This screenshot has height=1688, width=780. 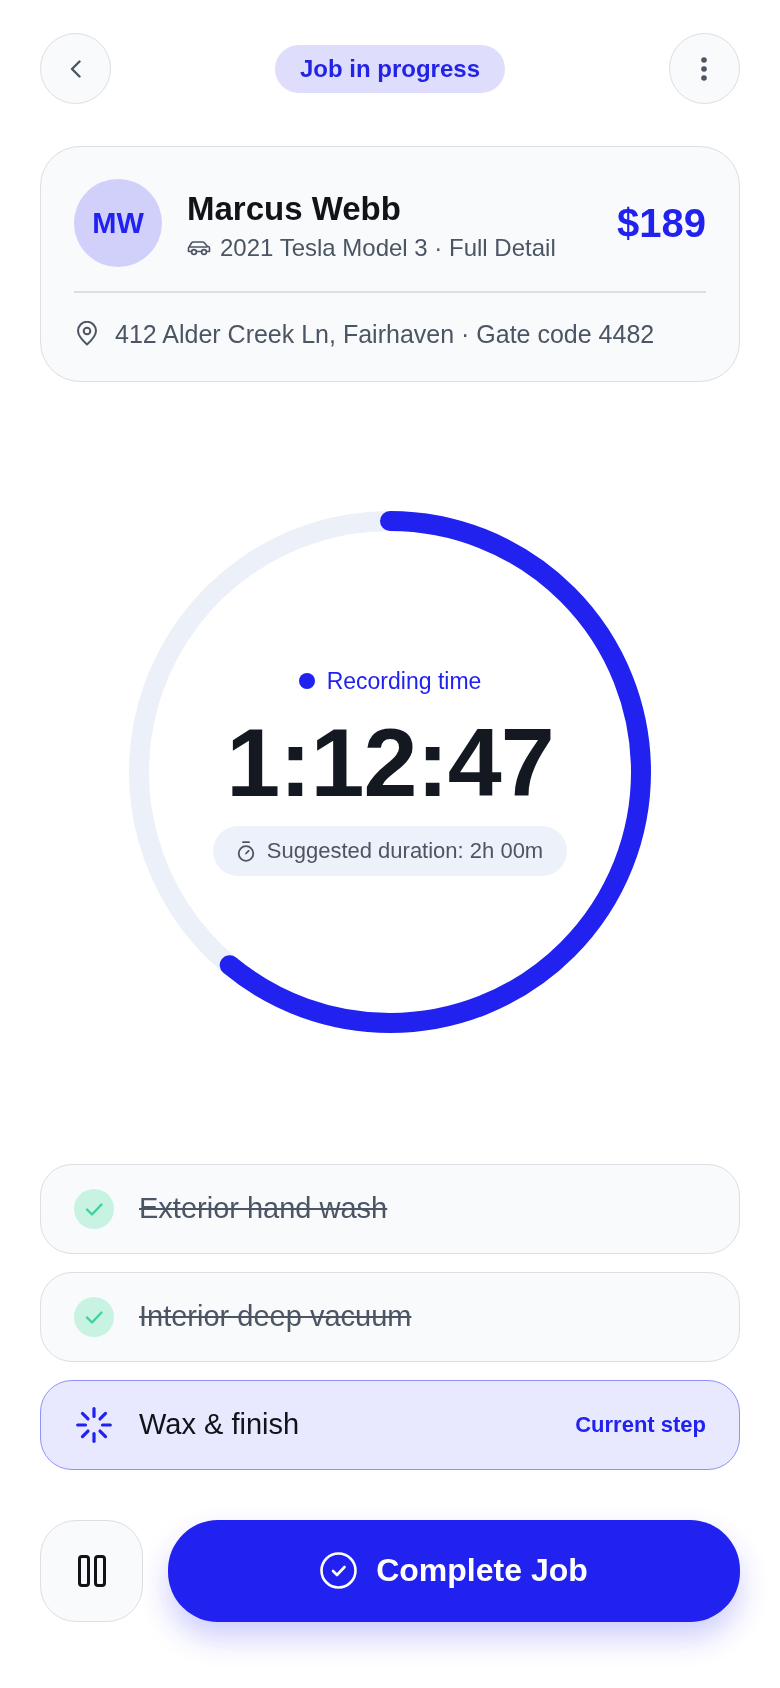 I want to click on address-text: 412 Alder Creek Ln, Fairhaven · Gate code 4482, so click(x=385, y=333).